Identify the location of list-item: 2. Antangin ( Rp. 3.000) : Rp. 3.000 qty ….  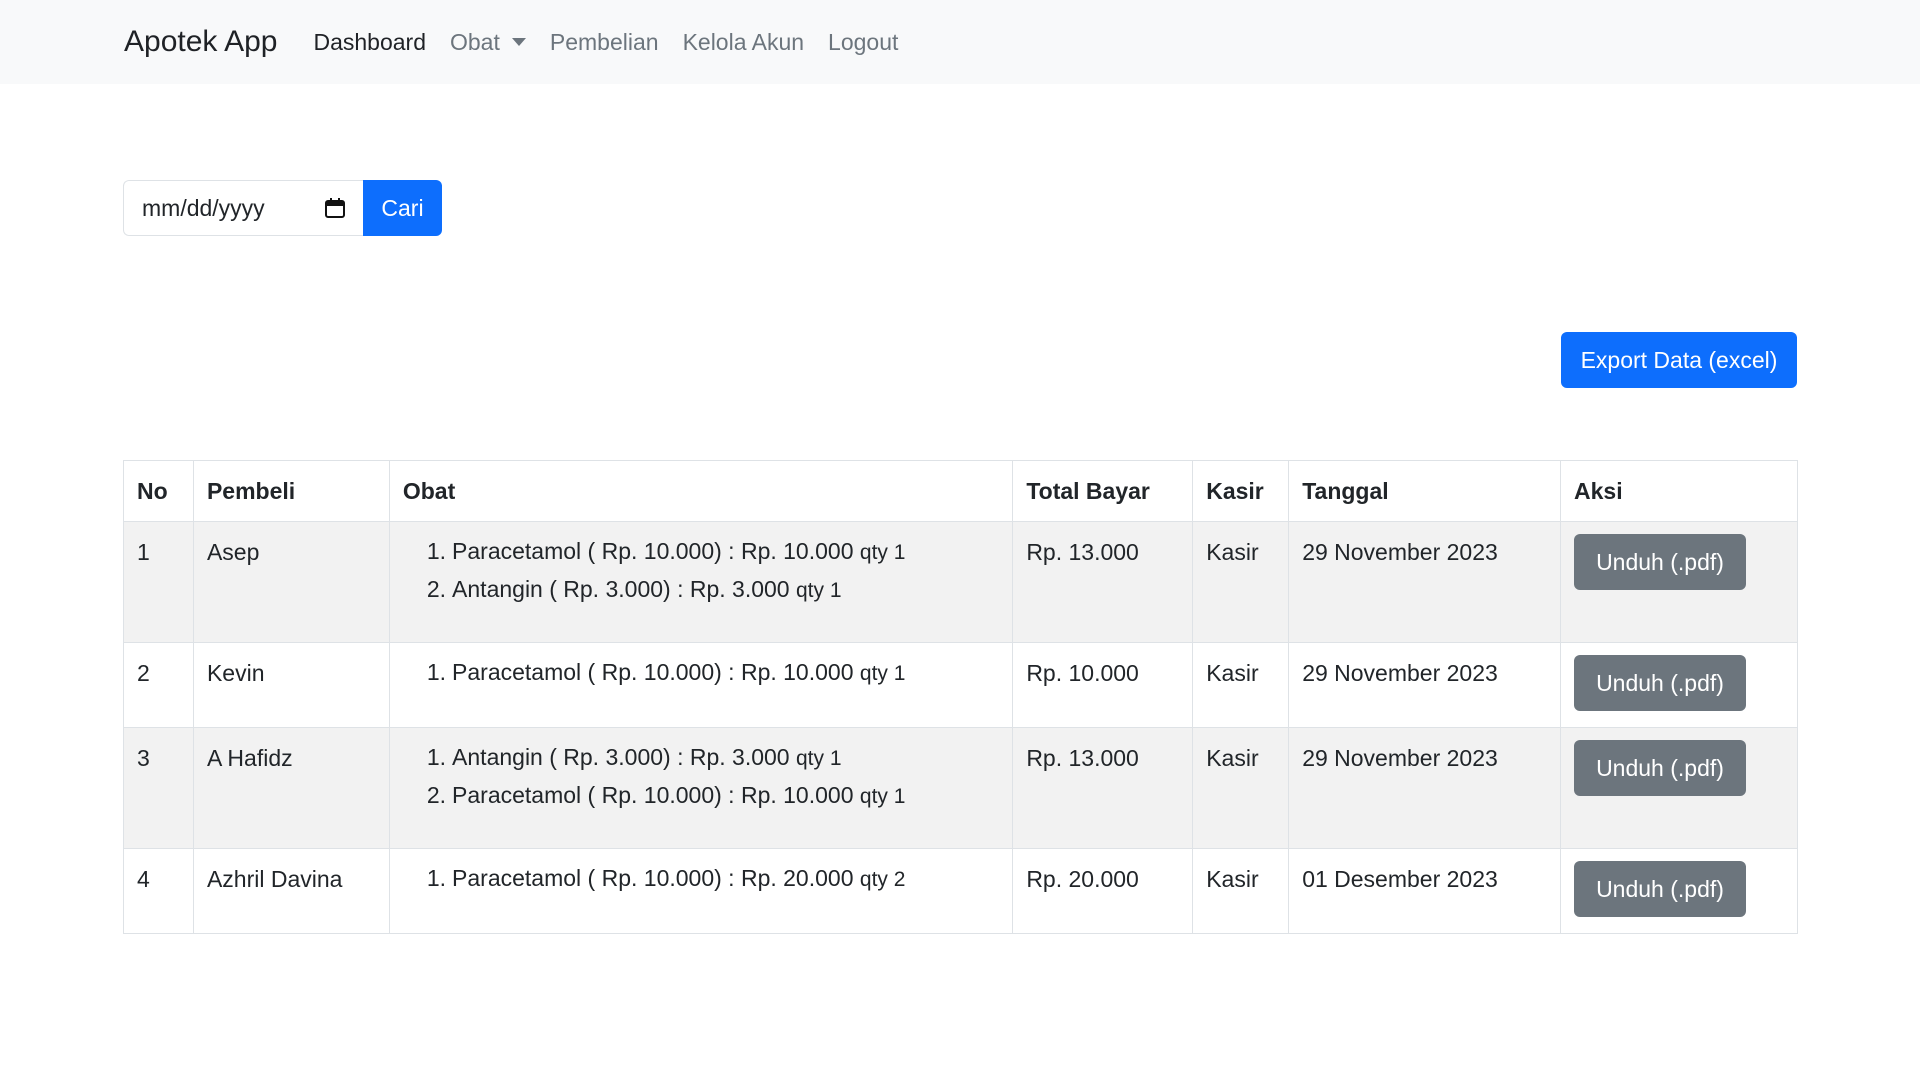
(713, 590).